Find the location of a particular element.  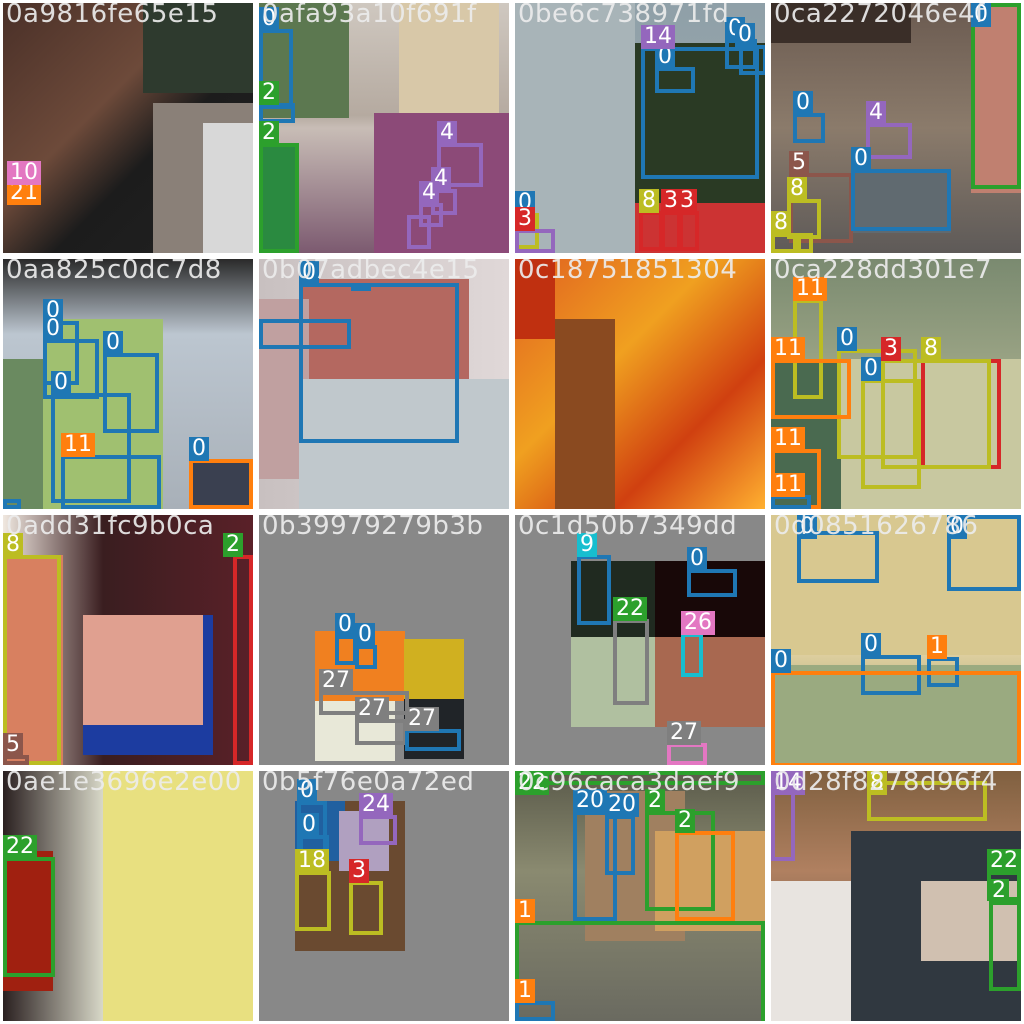

mosaic-tile: 0000279022260c1d50b7349dd is located at coordinates (640, 640).